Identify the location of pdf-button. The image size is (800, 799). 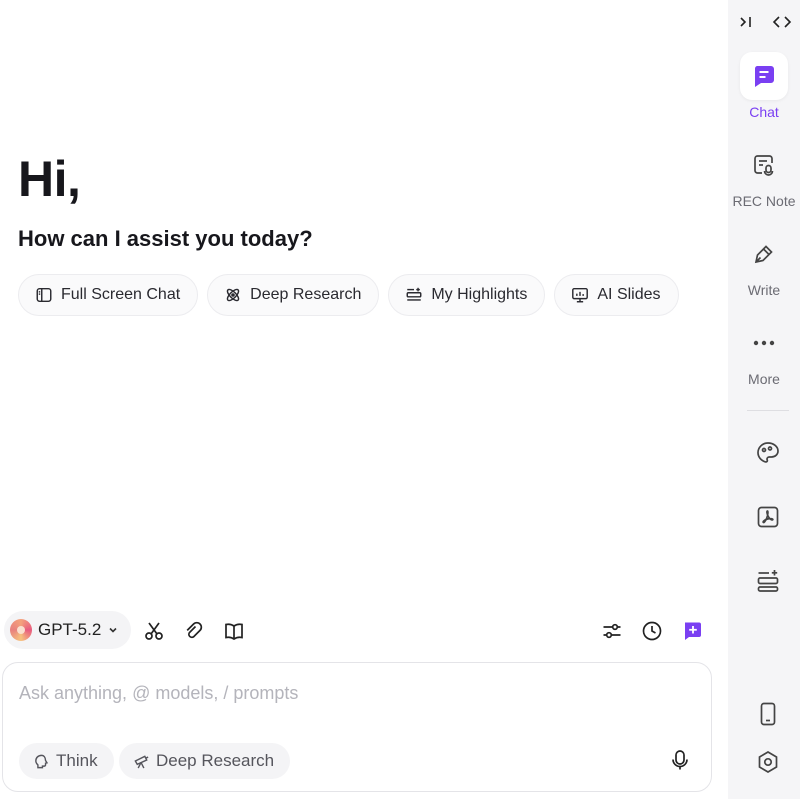
(768, 517).